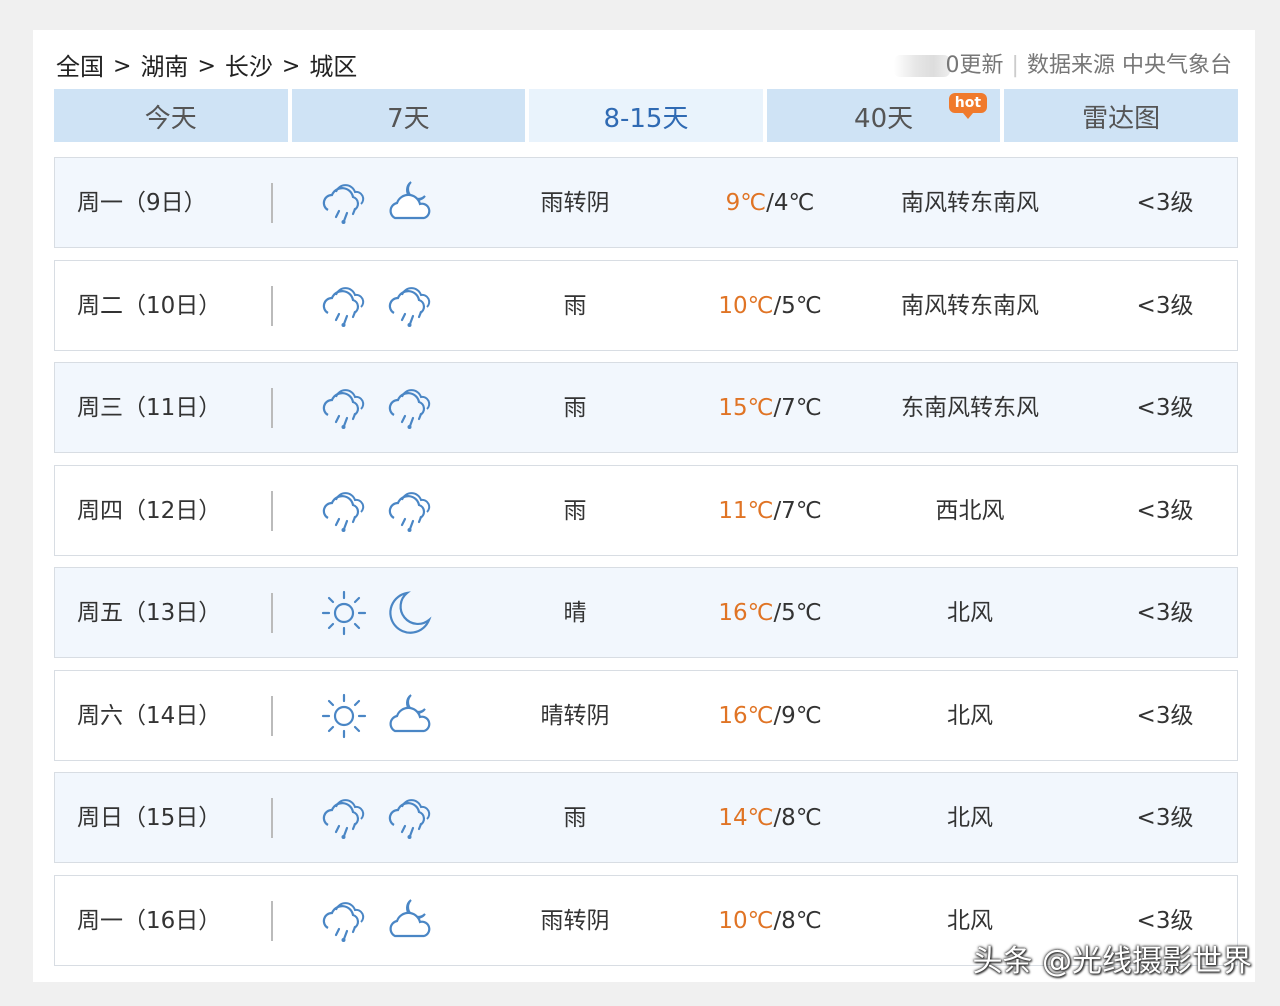 Image resolution: width=1280 pixels, height=1006 pixels. I want to click on forecast-date: 周六（14日）, so click(149, 715).